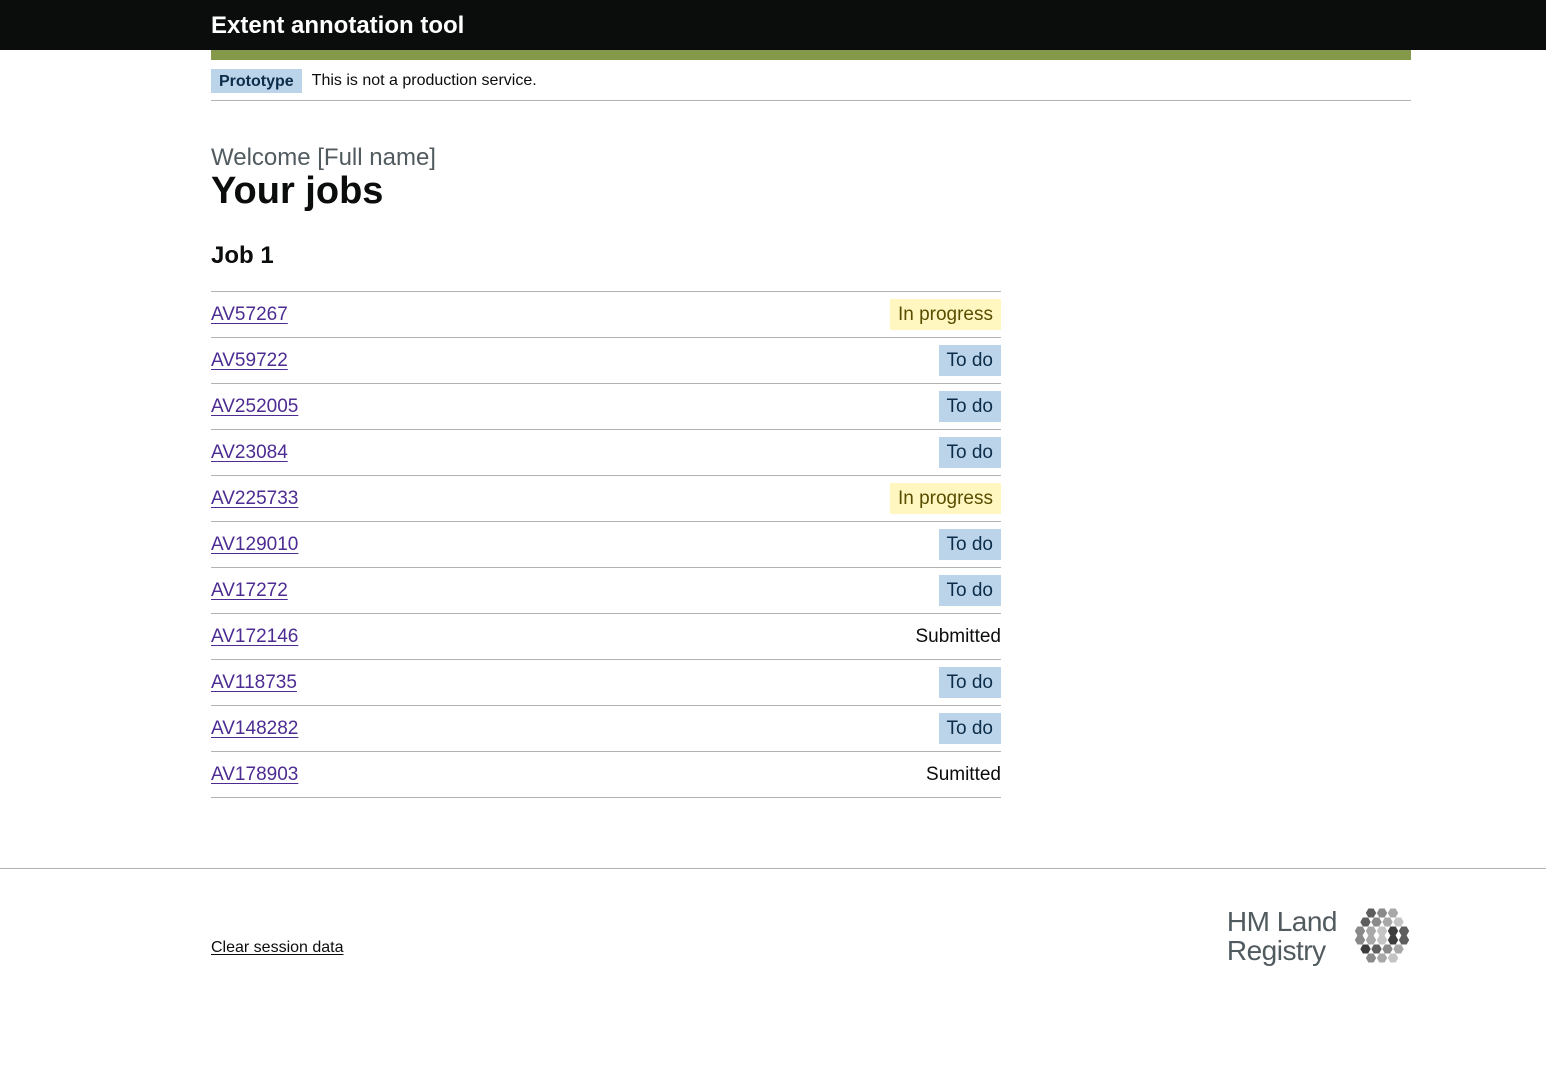  Describe the element at coordinates (1282, 921) in the screenshot. I see `logo-text-line1: HM Land` at that location.